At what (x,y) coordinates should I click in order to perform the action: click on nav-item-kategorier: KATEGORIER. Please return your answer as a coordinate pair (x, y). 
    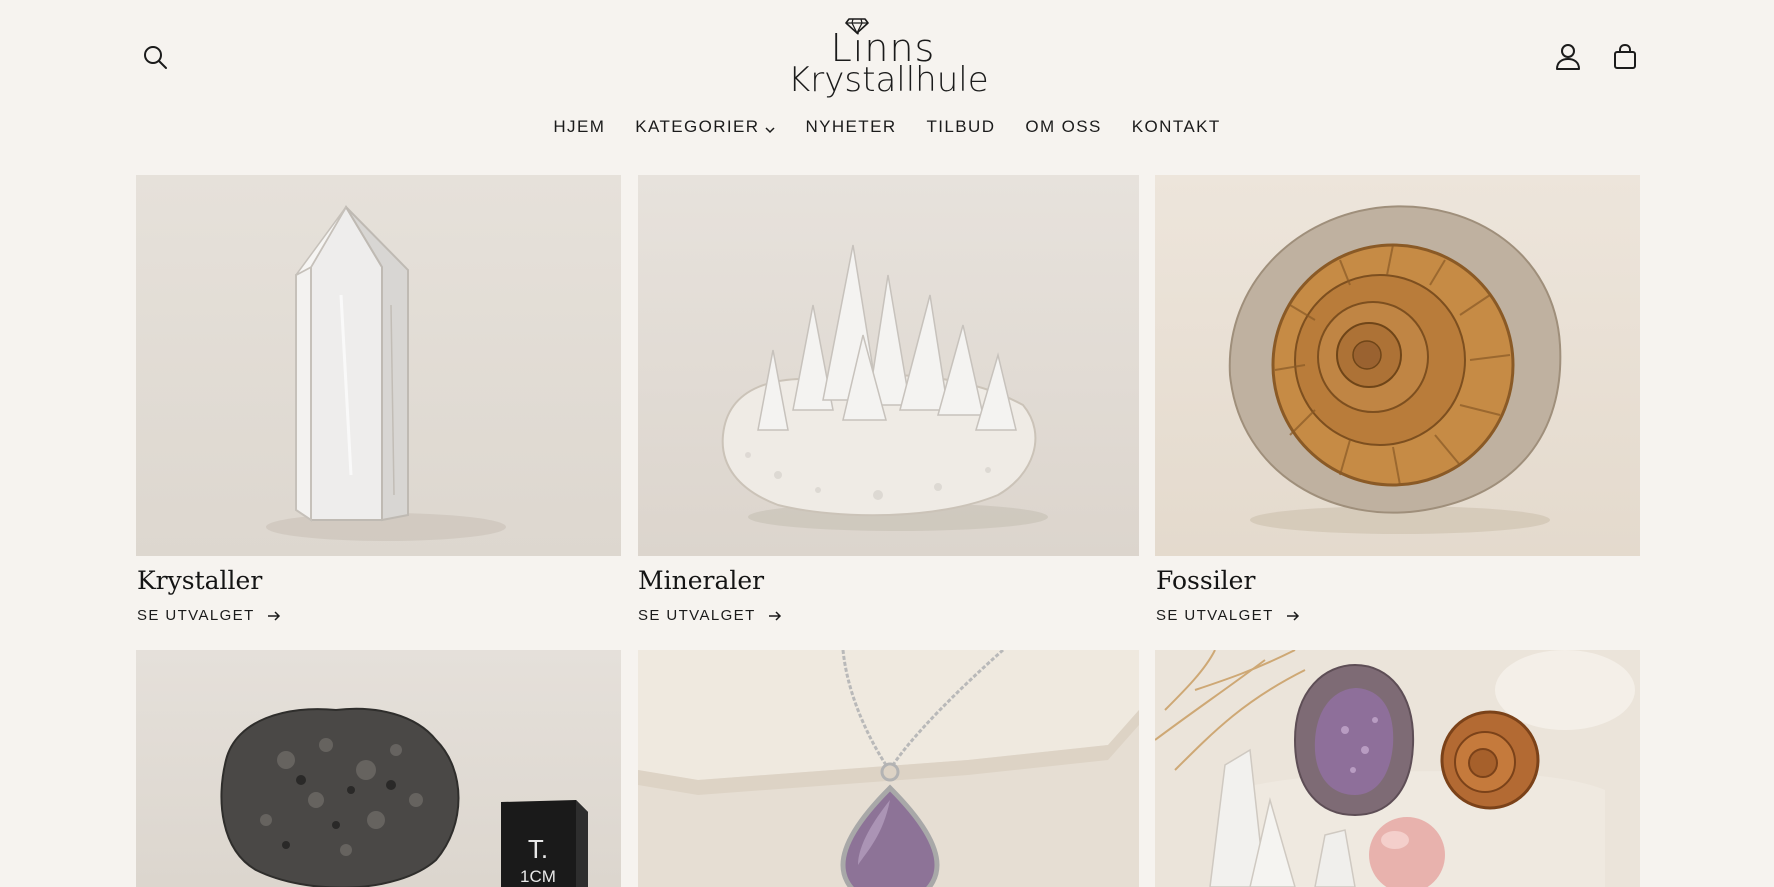
    Looking at the image, I should click on (705, 127).